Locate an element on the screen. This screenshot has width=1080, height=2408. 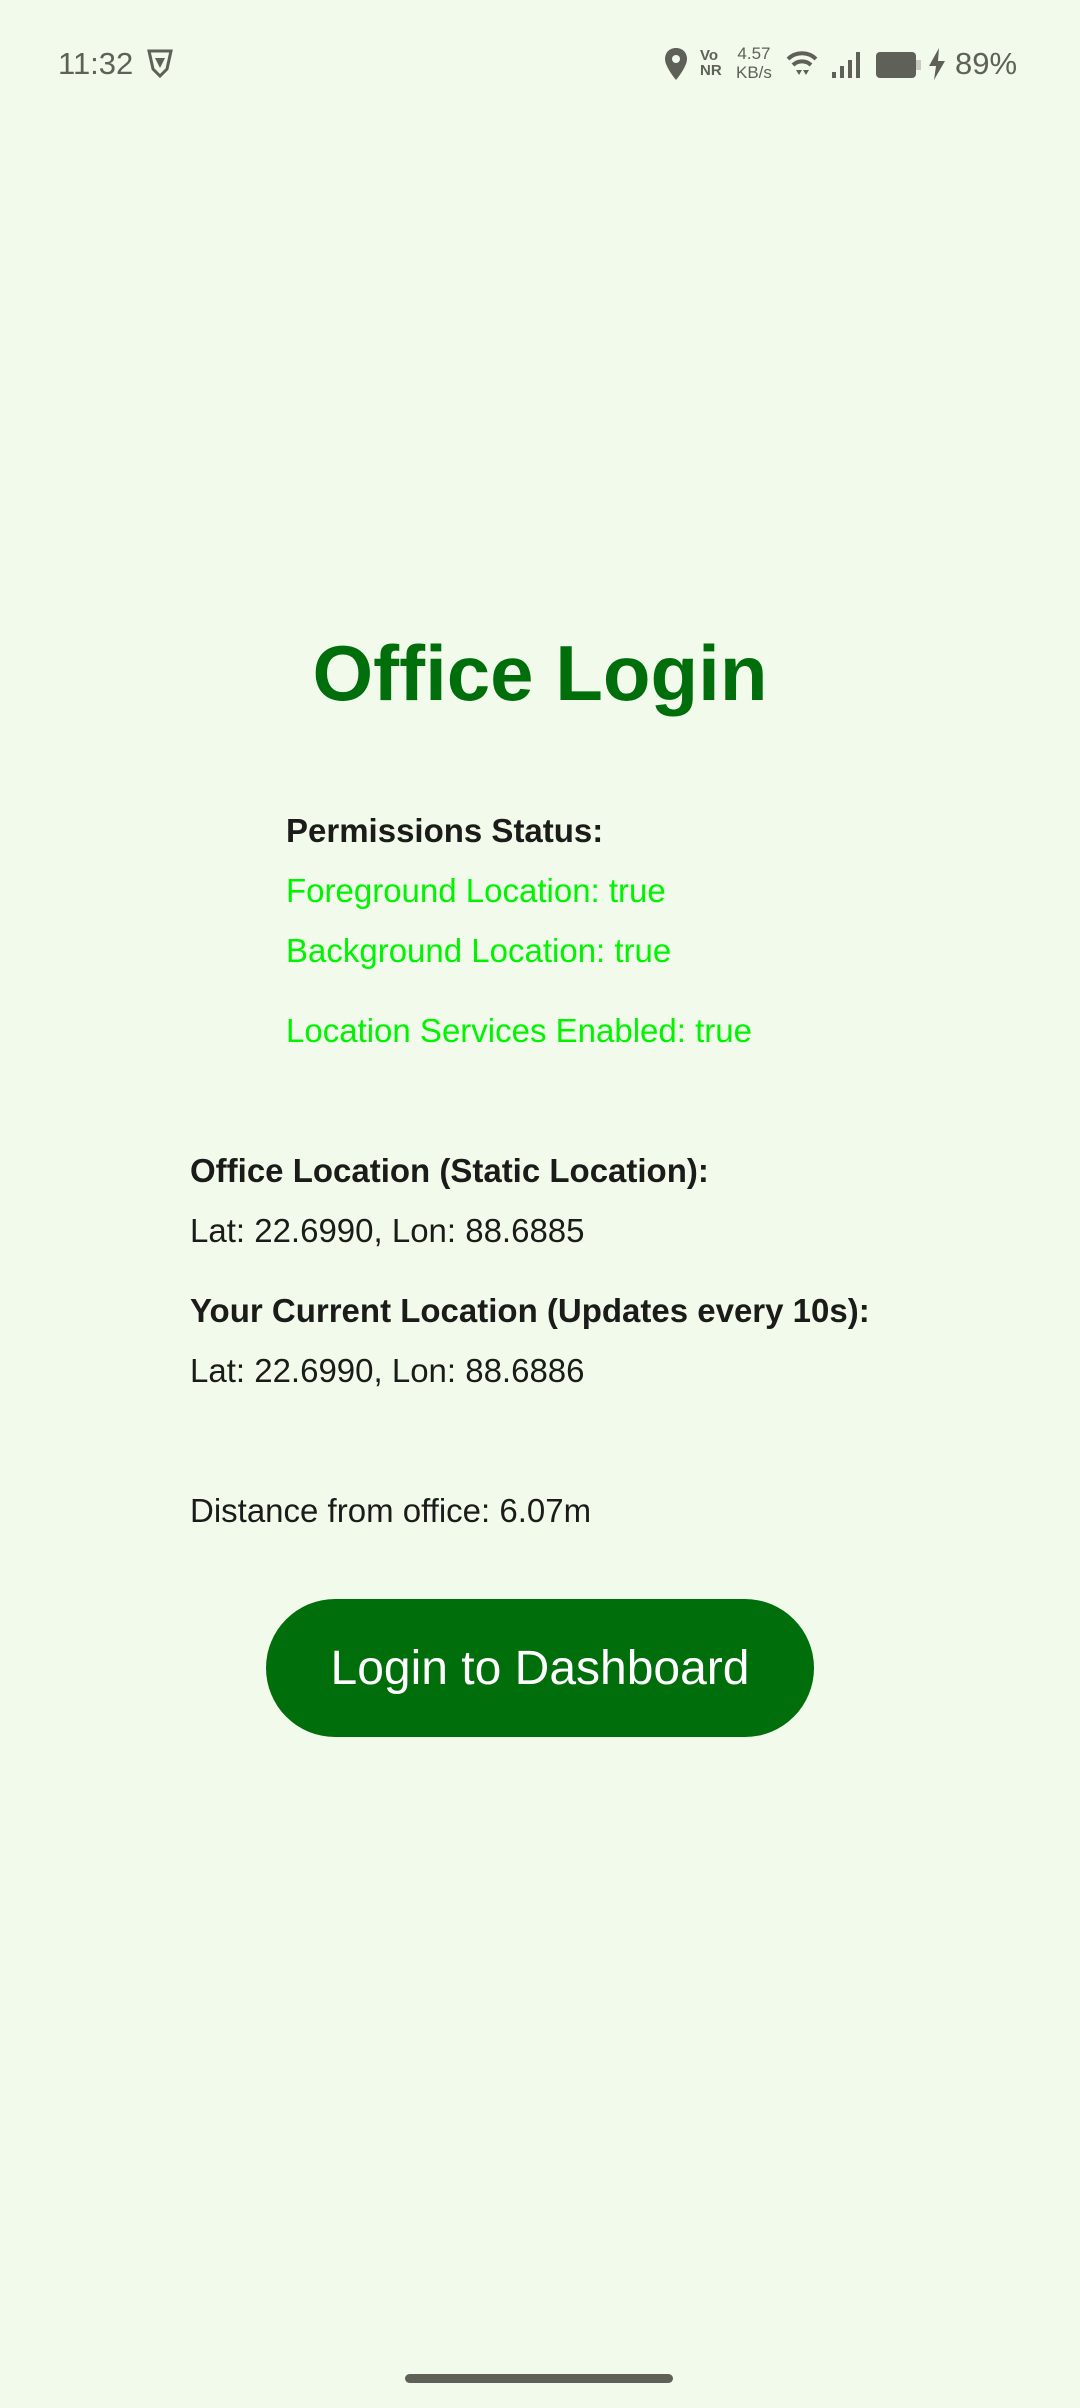
location-services-status: Location Services Enabled: true is located at coordinates (519, 1030).